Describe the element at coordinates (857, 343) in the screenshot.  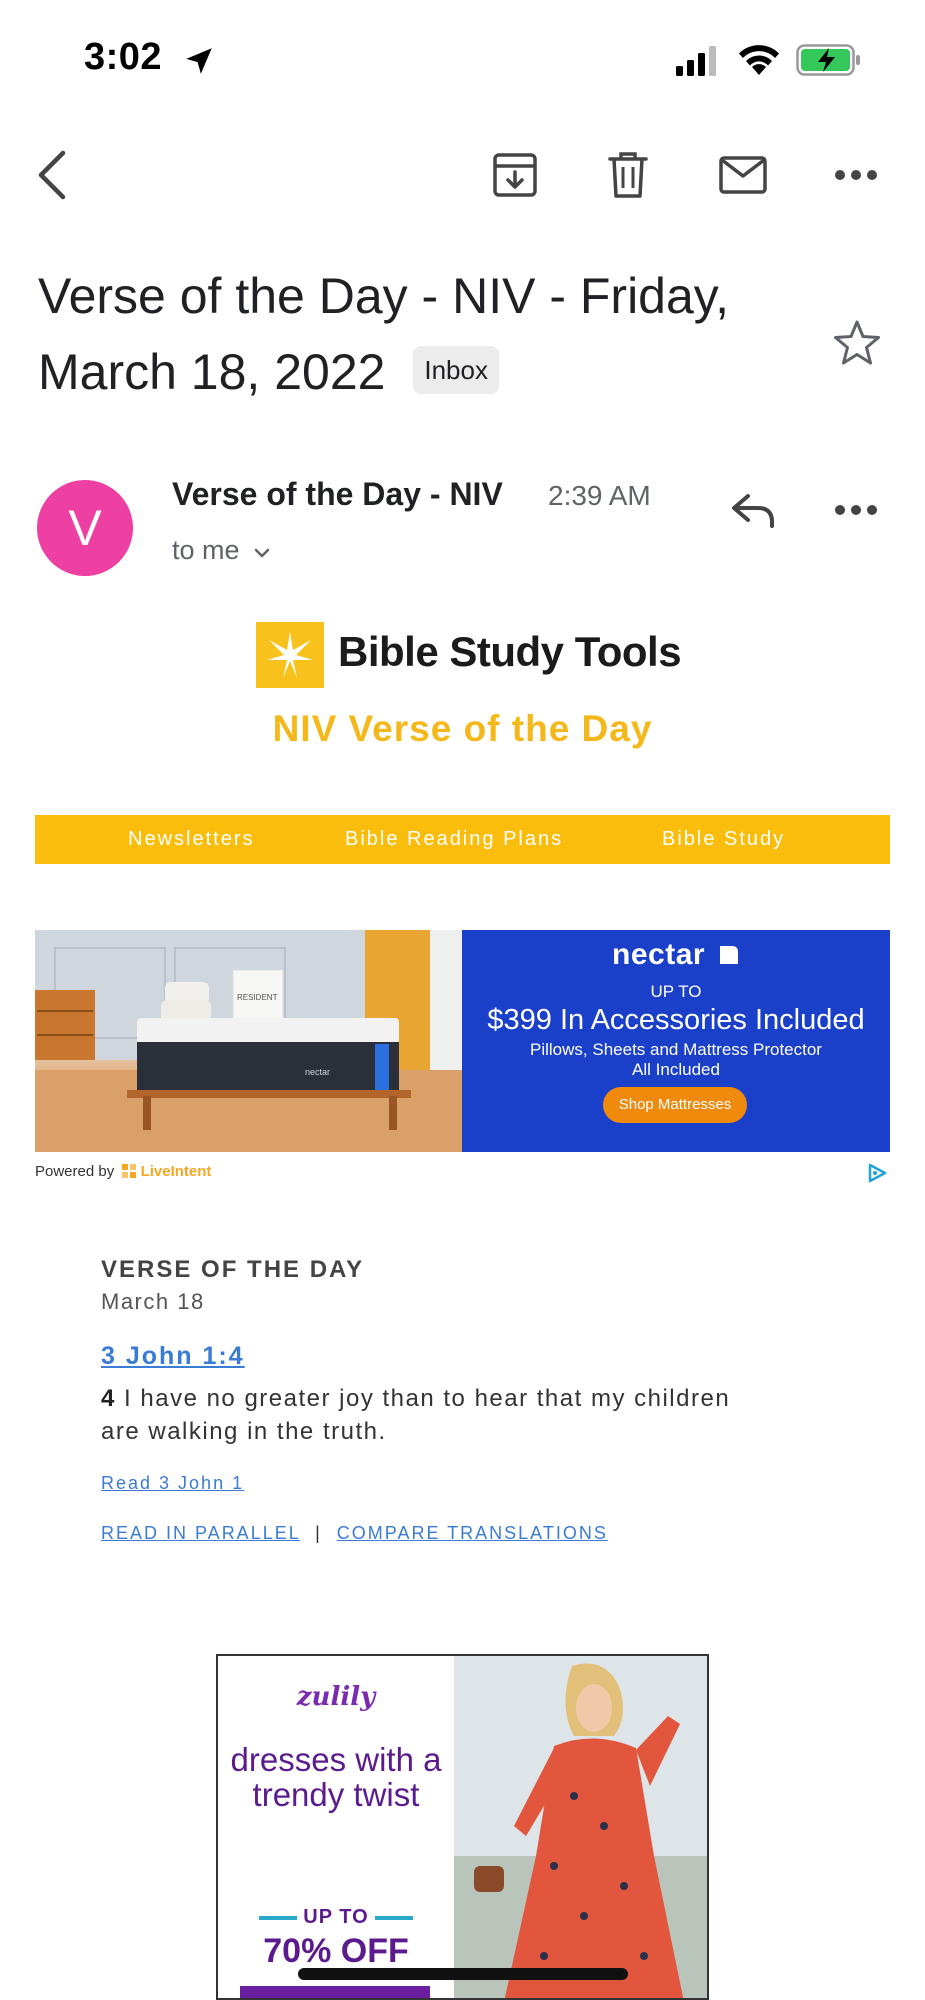
I see `star-icon` at that location.